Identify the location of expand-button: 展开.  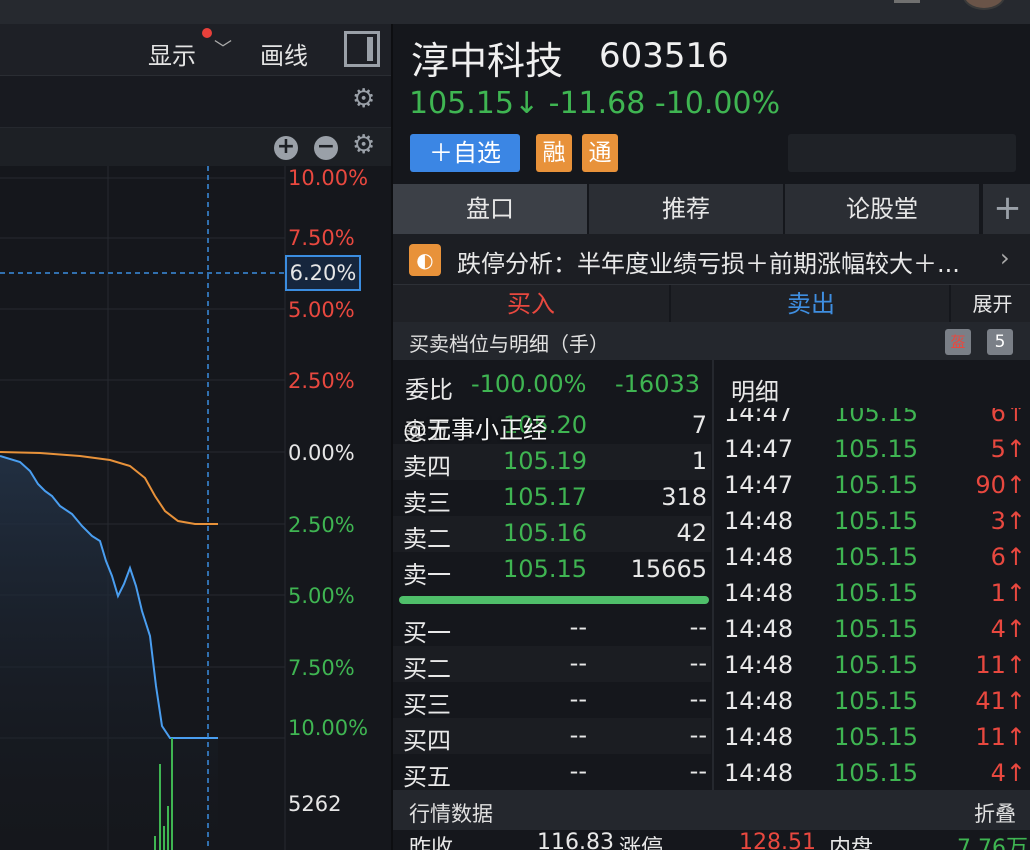
(991, 304).